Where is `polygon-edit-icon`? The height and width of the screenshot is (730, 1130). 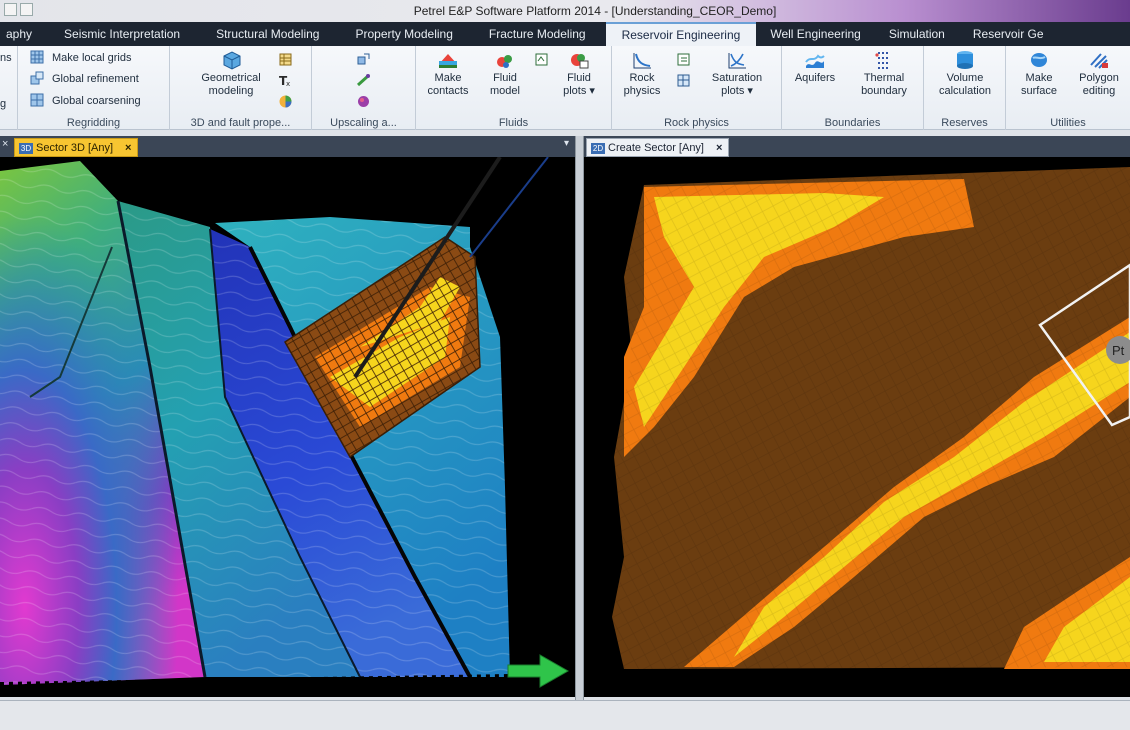 polygon-edit-icon is located at coordinates (1099, 61).